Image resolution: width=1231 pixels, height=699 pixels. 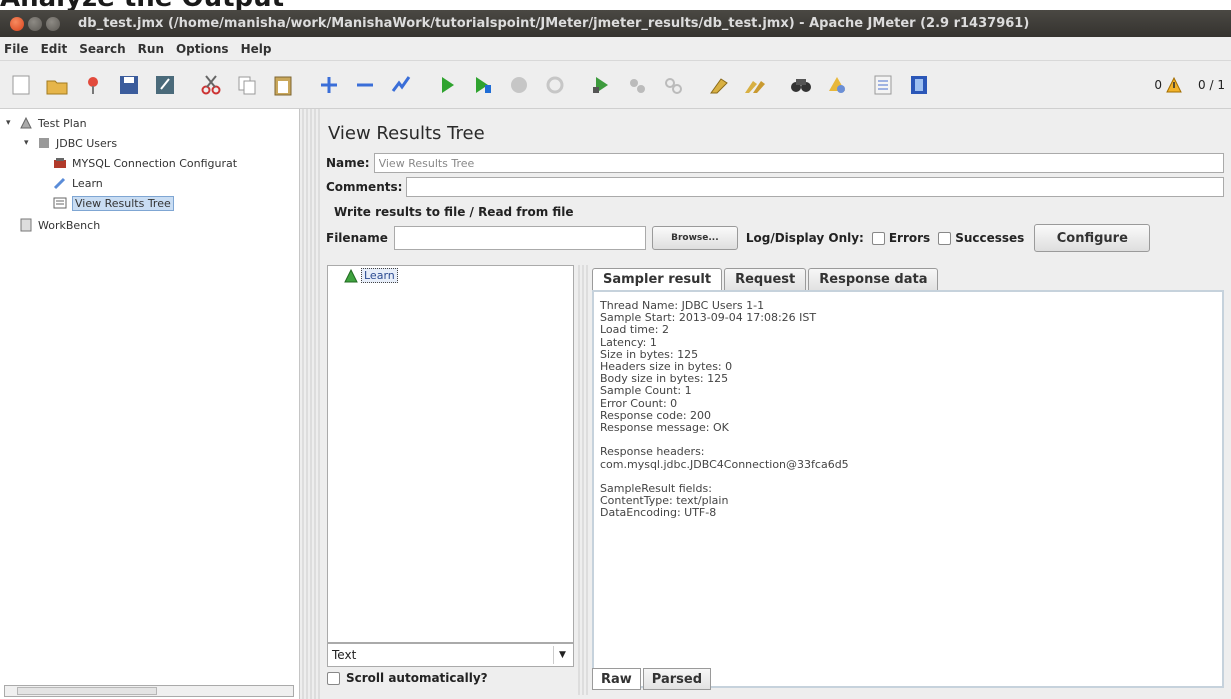 What do you see at coordinates (60, 183) in the screenshot?
I see `sampler-icon` at bounding box center [60, 183].